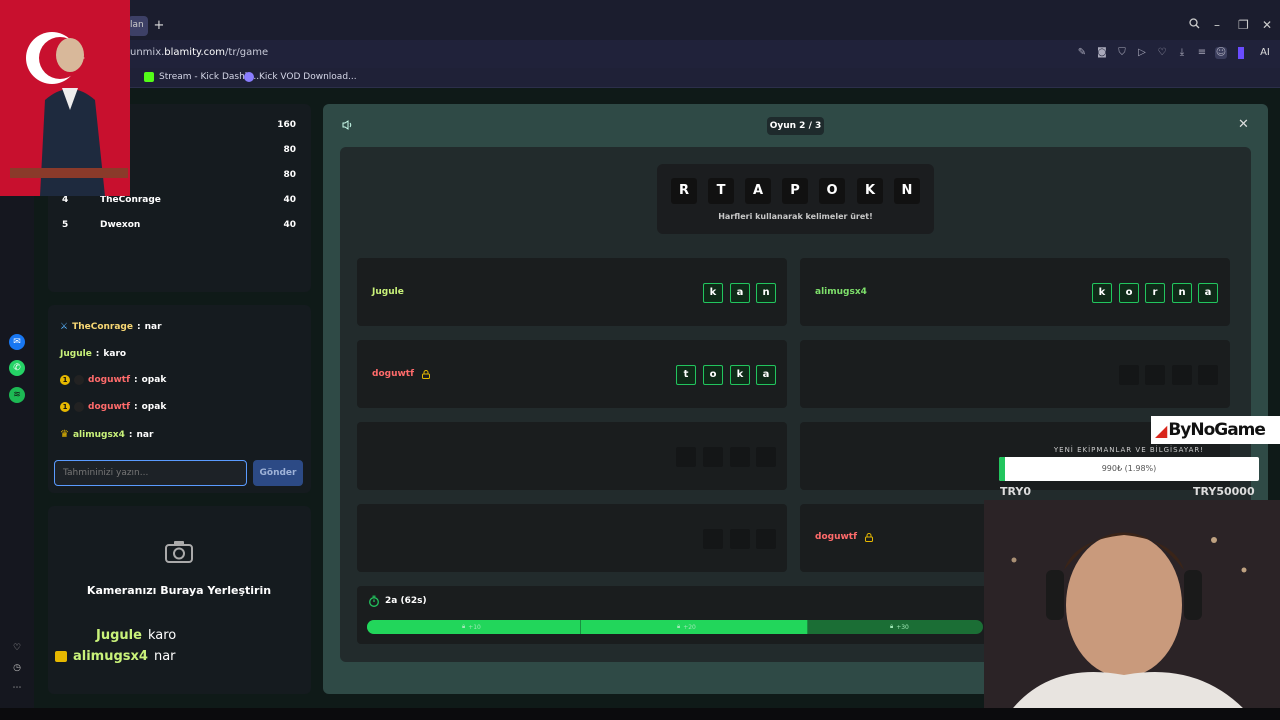 The image size is (1280, 720). What do you see at coordinates (199, 52) in the screenshot?
I see `url-field: unmix.blamity.com/tr/game` at bounding box center [199, 52].